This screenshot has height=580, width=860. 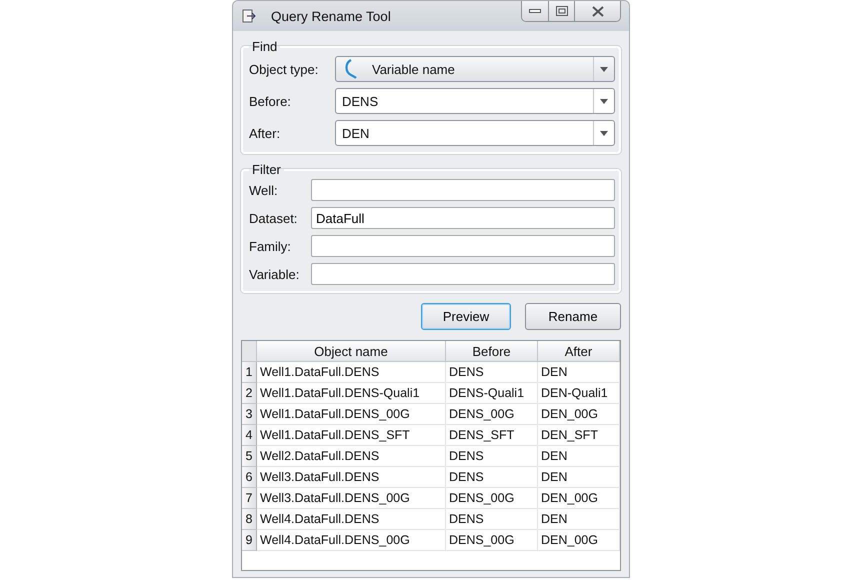 I want to click on dropdown: DENS, so click(x=475, y=101).